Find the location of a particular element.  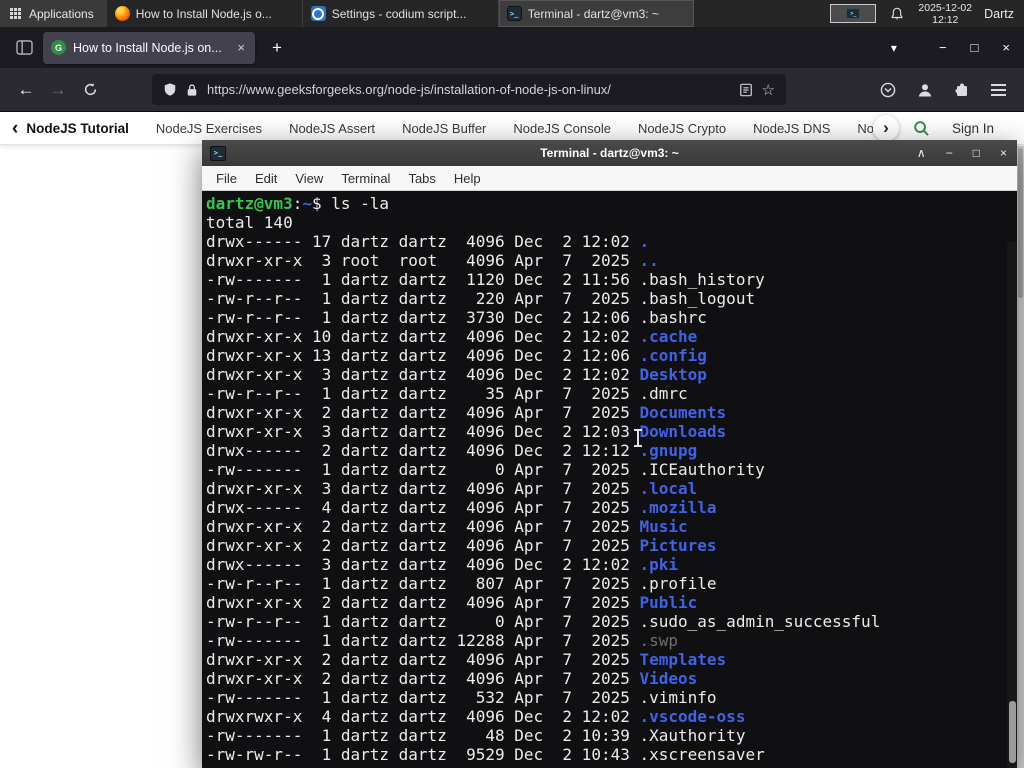

terminal-icon: >_ is located at coordinates (514, 13).